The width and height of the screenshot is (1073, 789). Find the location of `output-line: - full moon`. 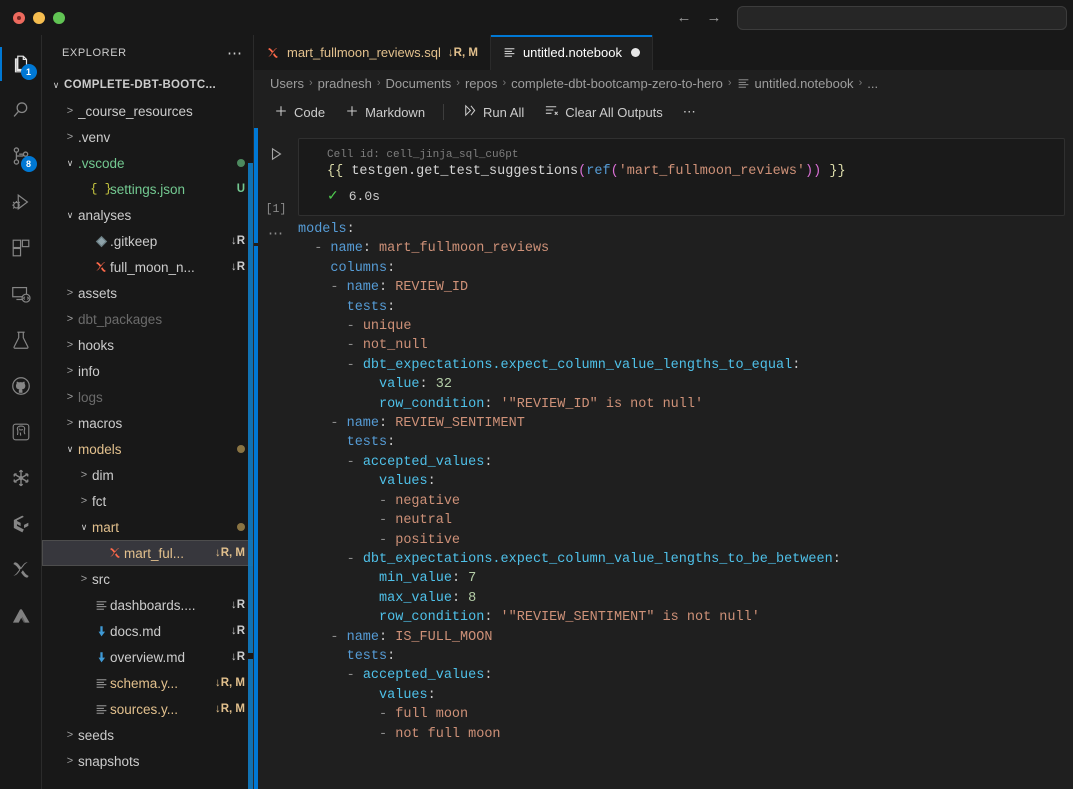

output-line: - full moon is located at coordinates (680, 714).